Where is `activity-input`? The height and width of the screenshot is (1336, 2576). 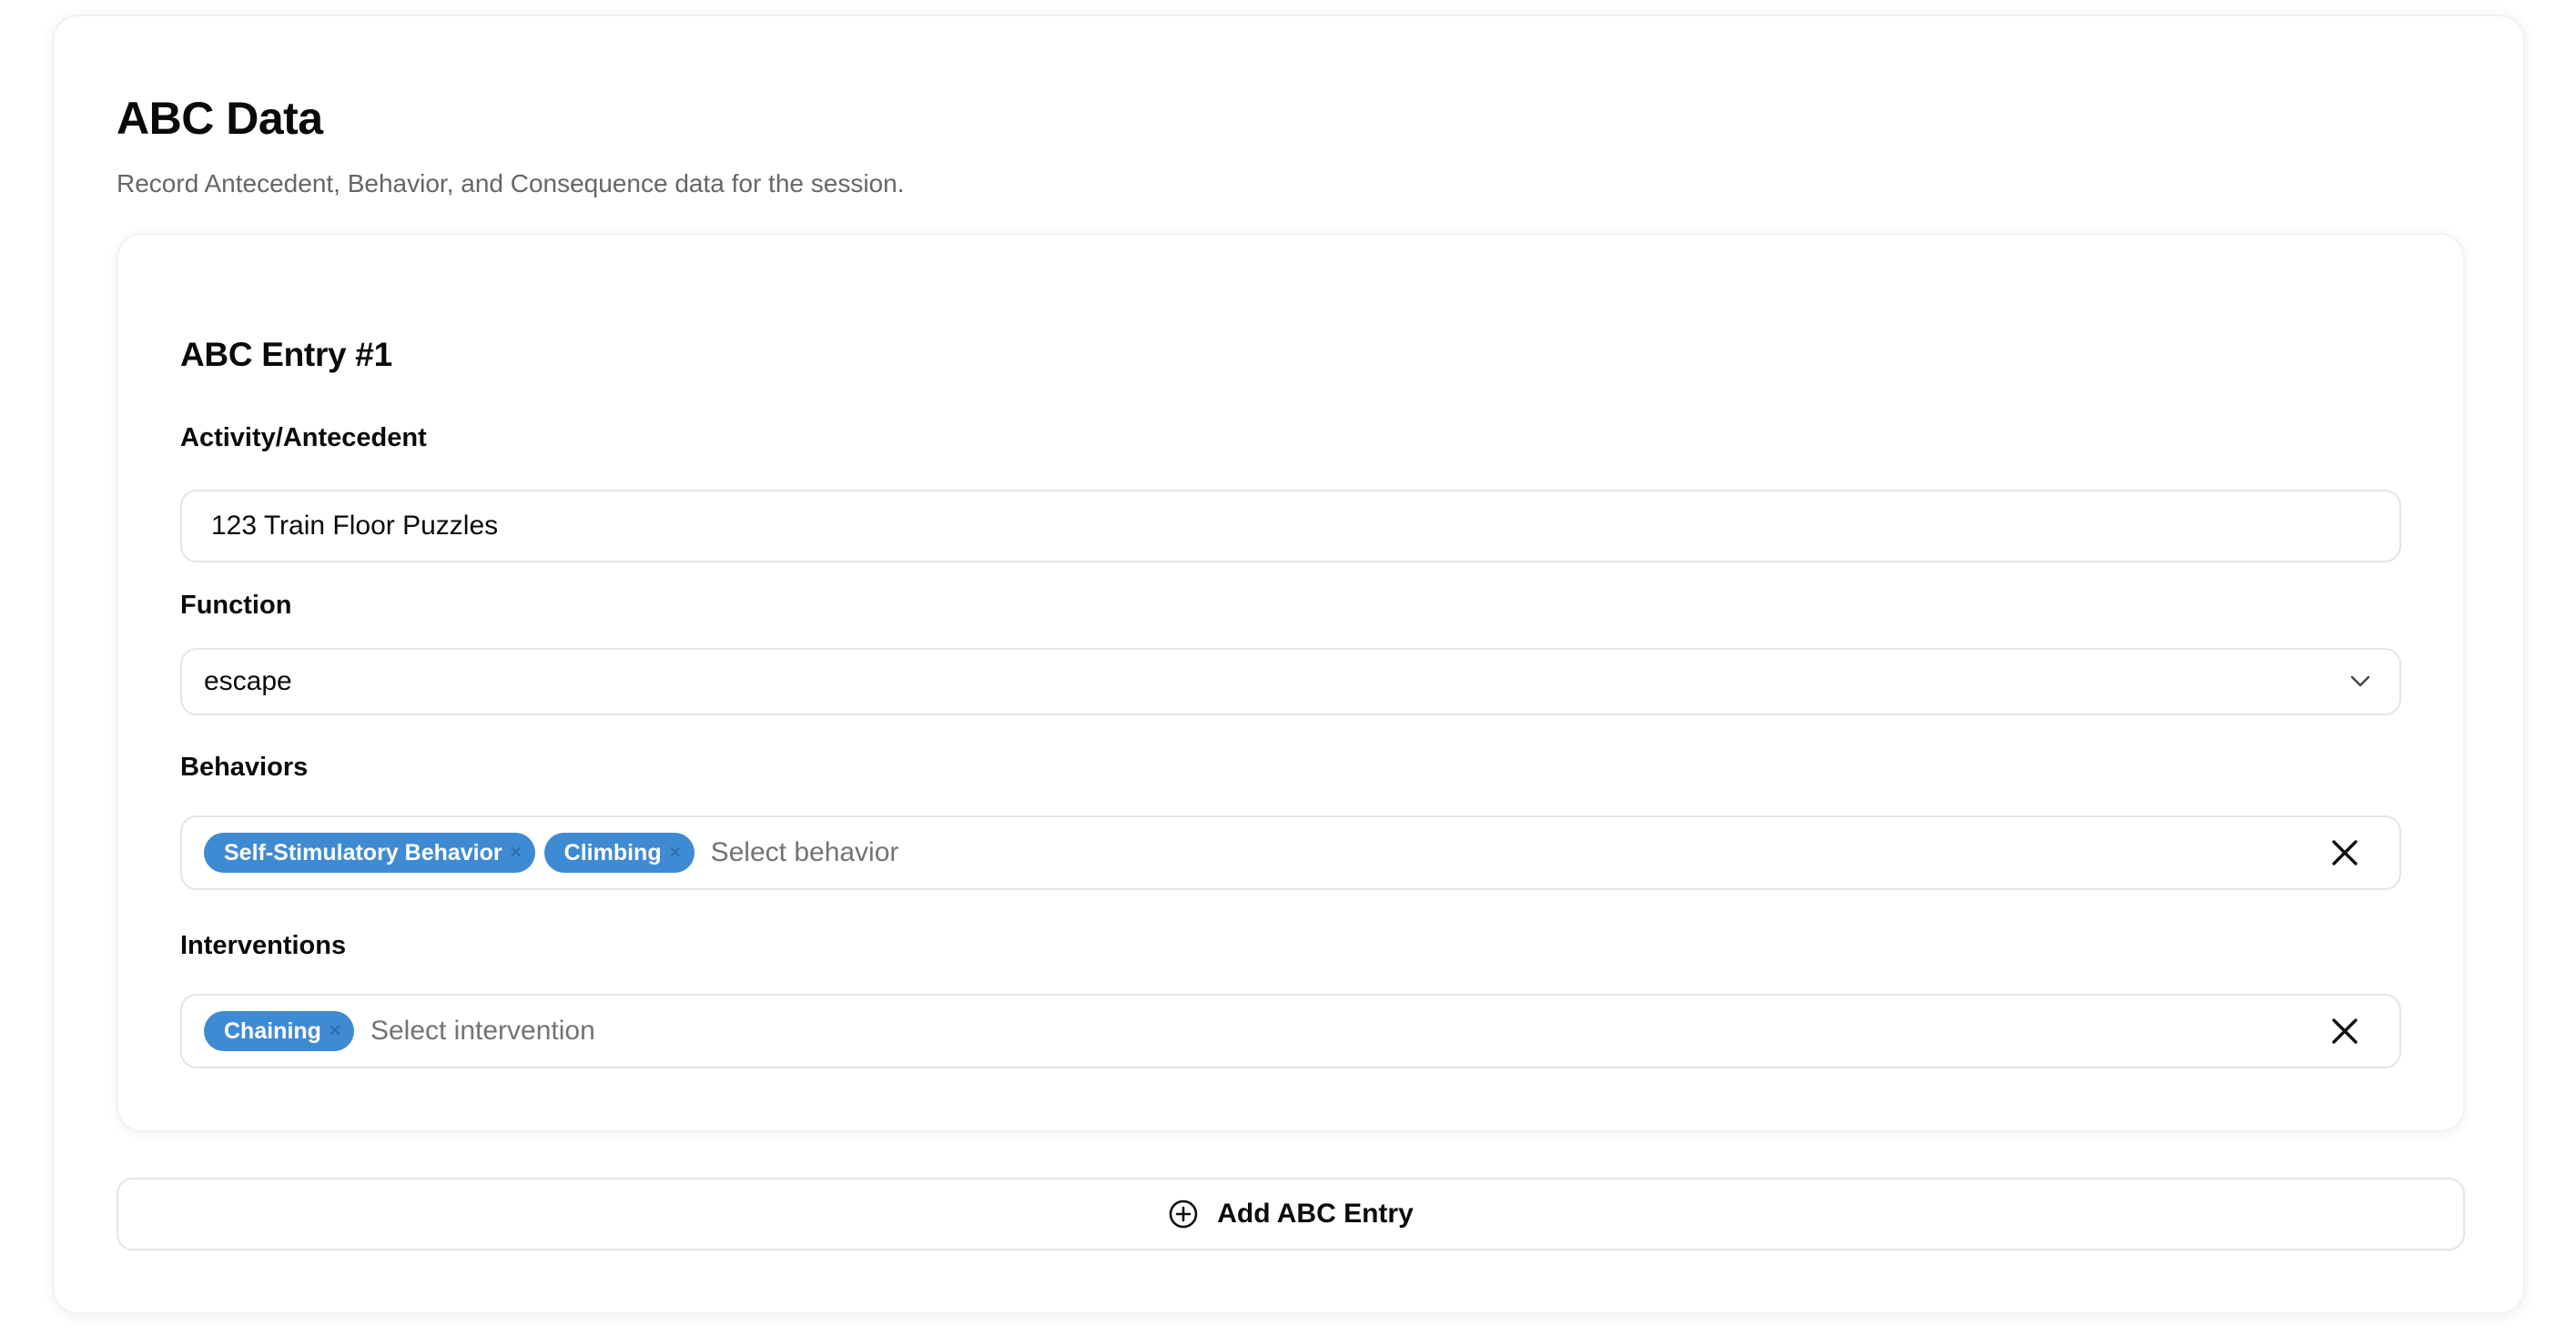
activity-input is located at coordinates (1290, 526).